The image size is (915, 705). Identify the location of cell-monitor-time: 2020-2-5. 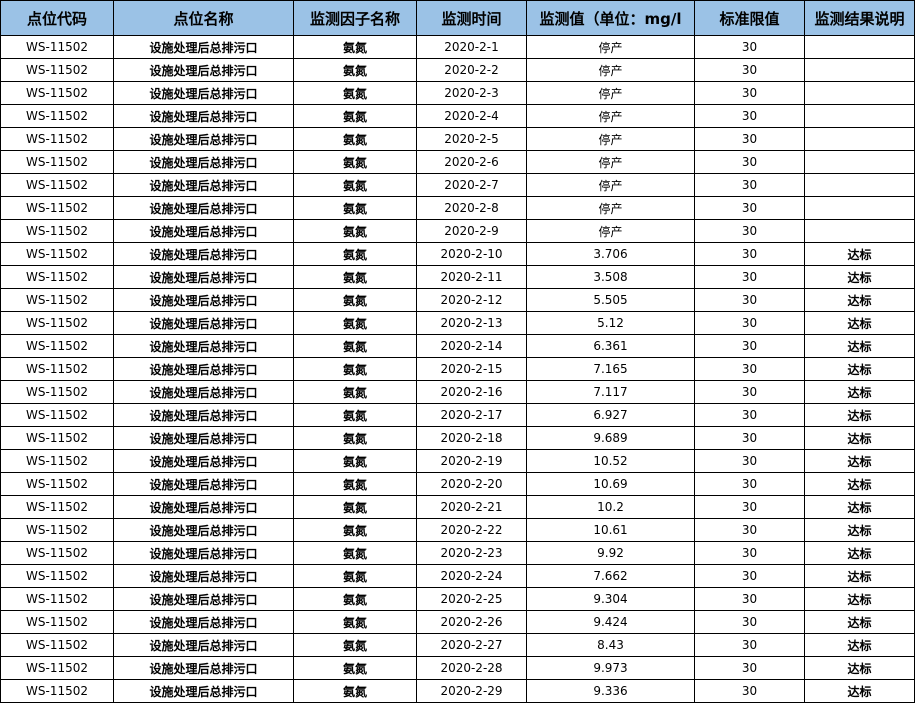
(471, 139).